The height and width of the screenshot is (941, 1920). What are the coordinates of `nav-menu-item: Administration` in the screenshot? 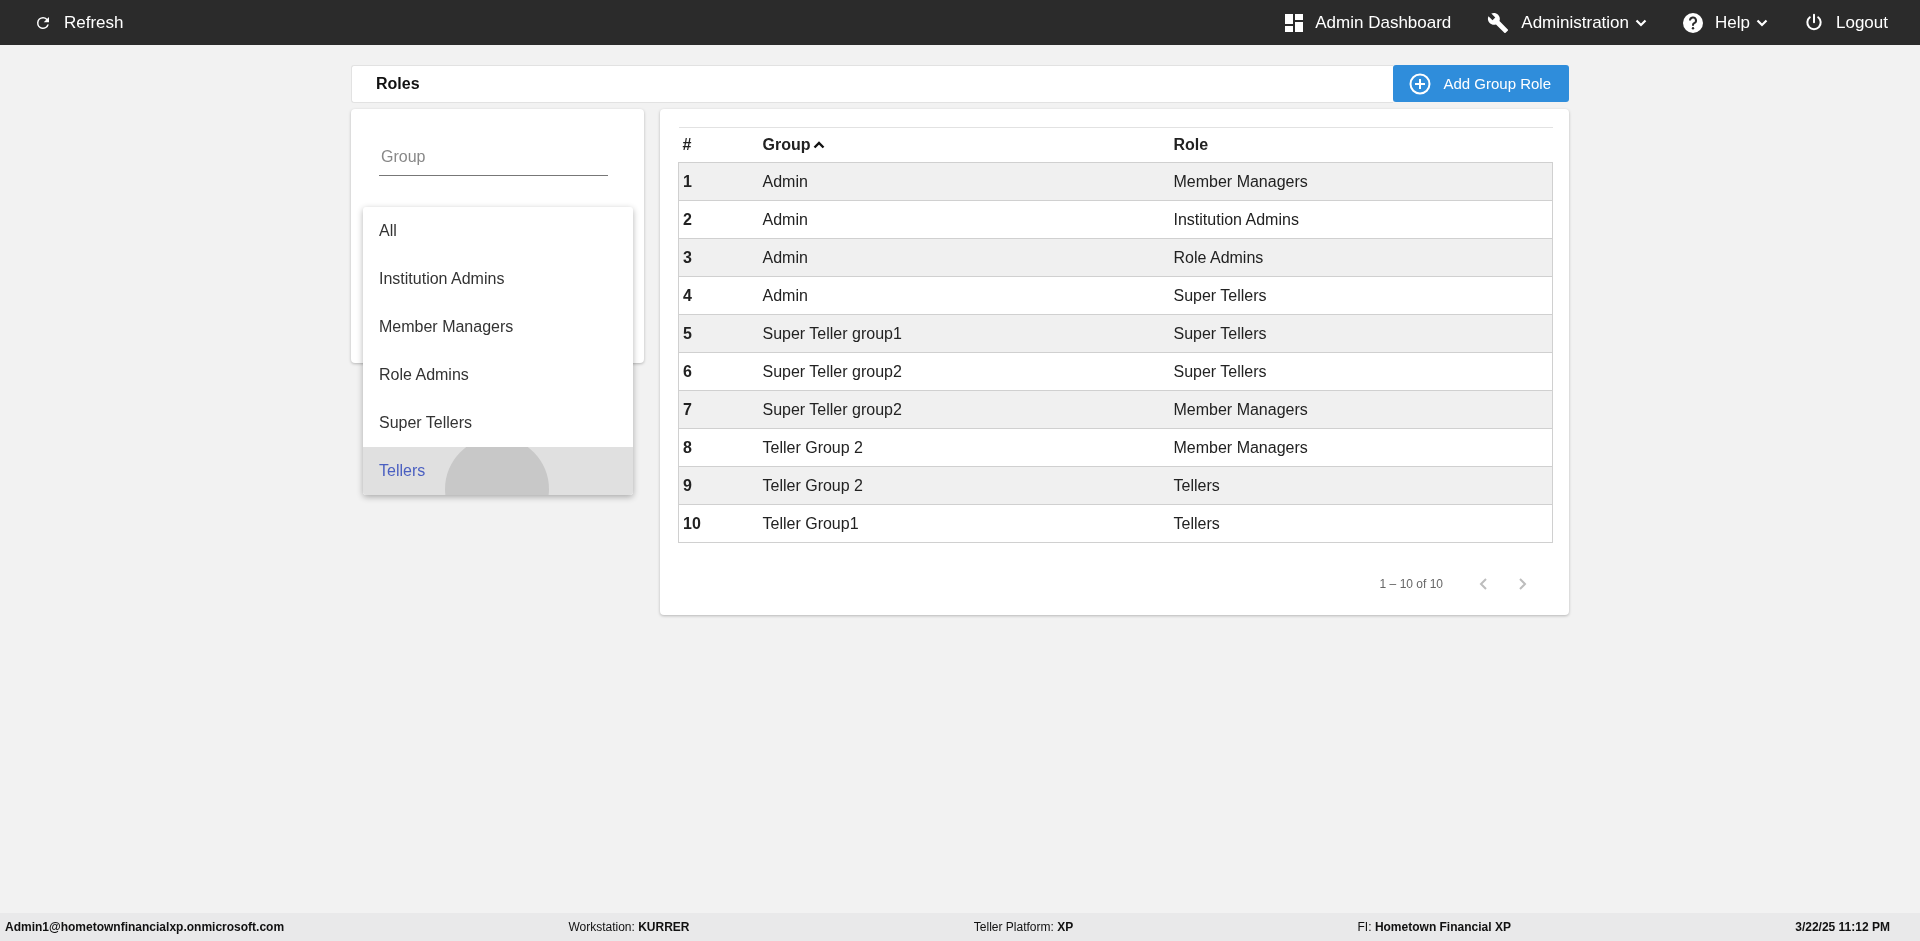 It's located at (1567, 22).